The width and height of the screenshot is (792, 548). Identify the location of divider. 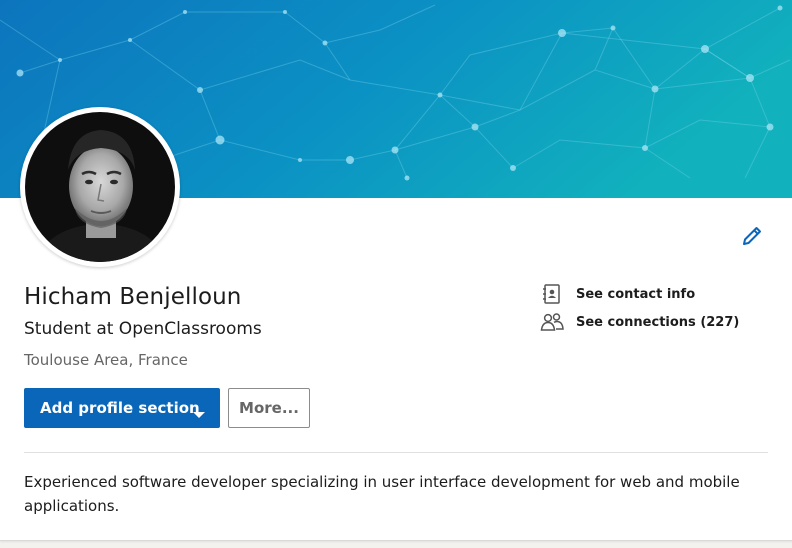
(396, 452).